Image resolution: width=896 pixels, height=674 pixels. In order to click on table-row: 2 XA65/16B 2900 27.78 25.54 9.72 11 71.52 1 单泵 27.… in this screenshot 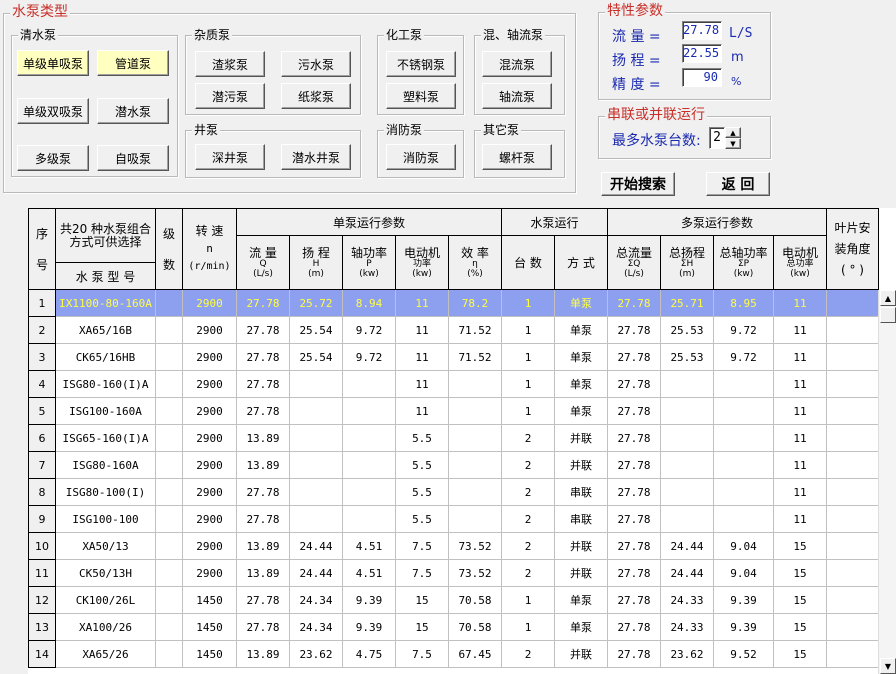, I will do `click(453, 330)`.